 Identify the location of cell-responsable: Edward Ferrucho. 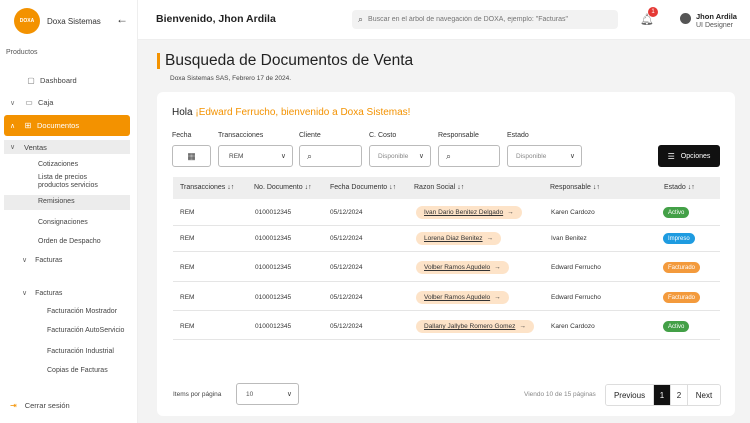
(576, 267).